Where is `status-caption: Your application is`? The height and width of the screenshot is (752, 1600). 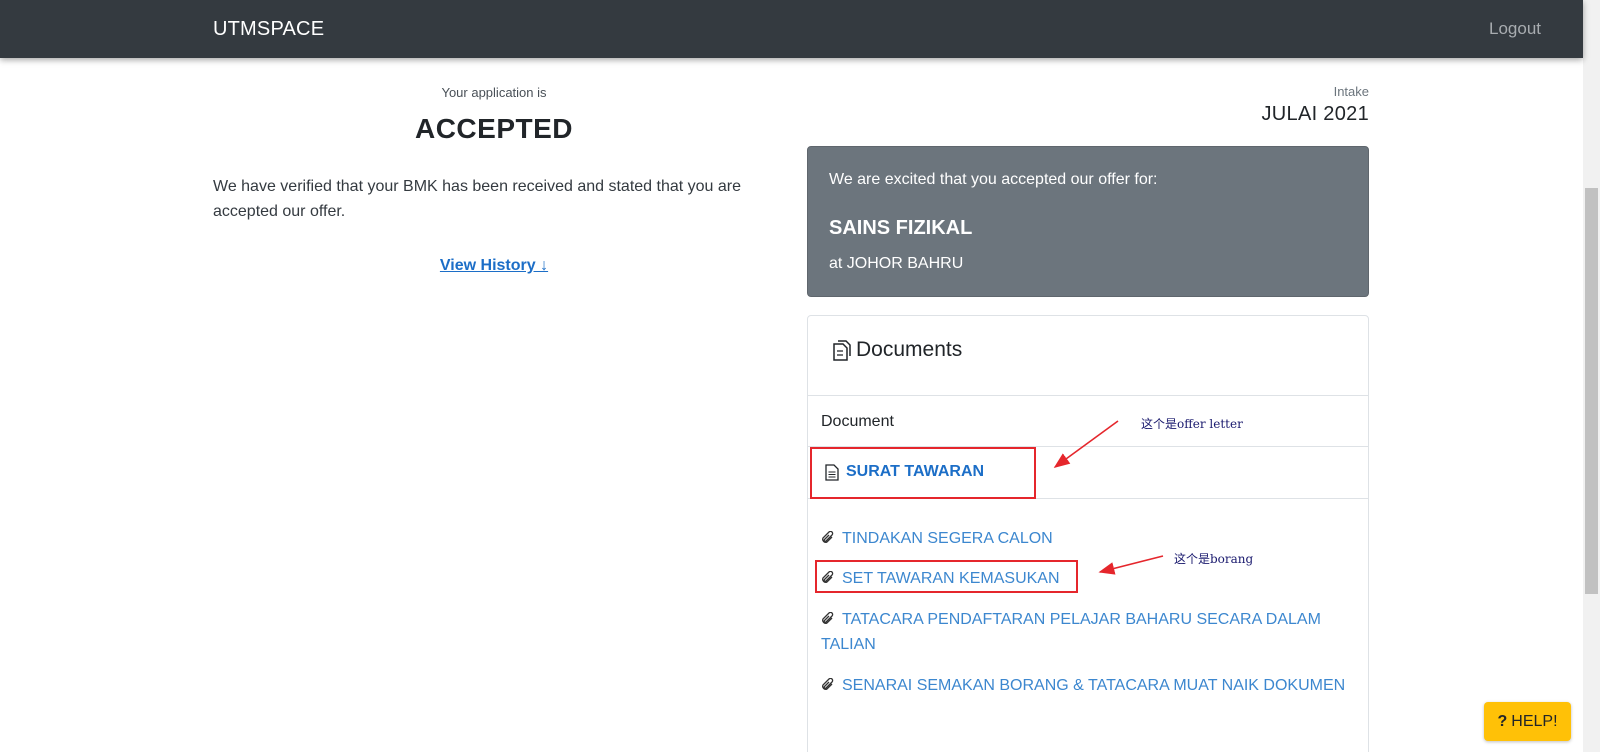
status-caption: Your application is is located at coordinates (494, 92).